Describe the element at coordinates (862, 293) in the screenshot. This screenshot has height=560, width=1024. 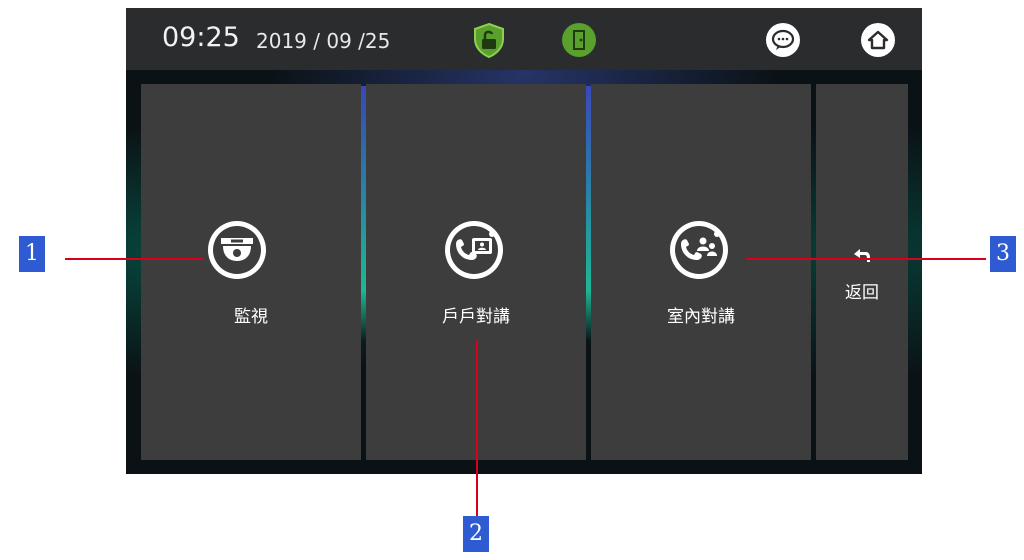
I see `back-label: 返回` at that location.